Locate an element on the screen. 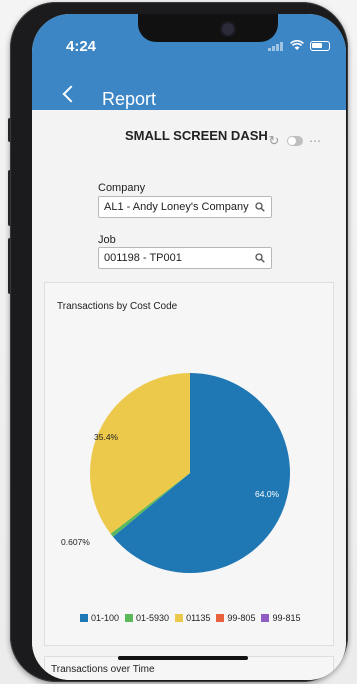 The height and width of the screenshot is (684, 357). slice-label-01-5930: 0.607% is located at coordinates (75, 542).